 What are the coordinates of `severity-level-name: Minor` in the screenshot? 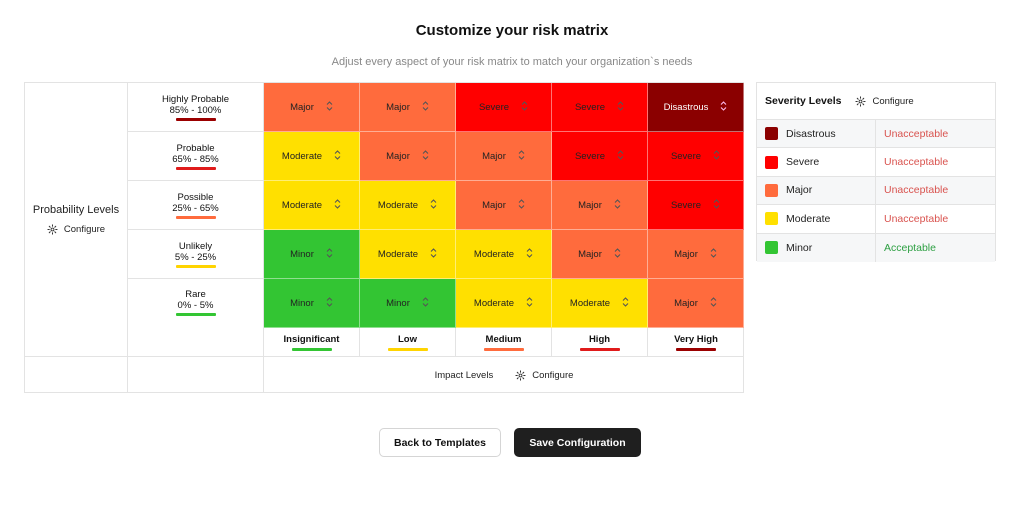 It's located at (799, 247).